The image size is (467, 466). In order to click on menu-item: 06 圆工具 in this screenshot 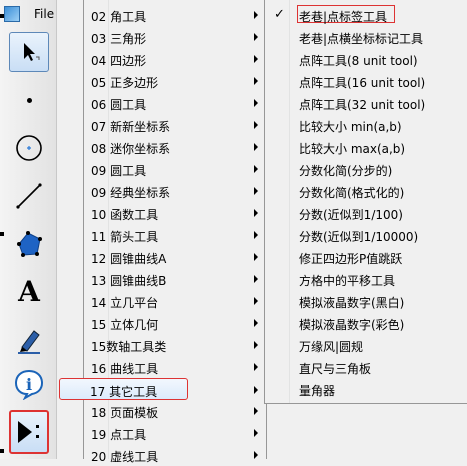, I will do `click(175, 103)`.